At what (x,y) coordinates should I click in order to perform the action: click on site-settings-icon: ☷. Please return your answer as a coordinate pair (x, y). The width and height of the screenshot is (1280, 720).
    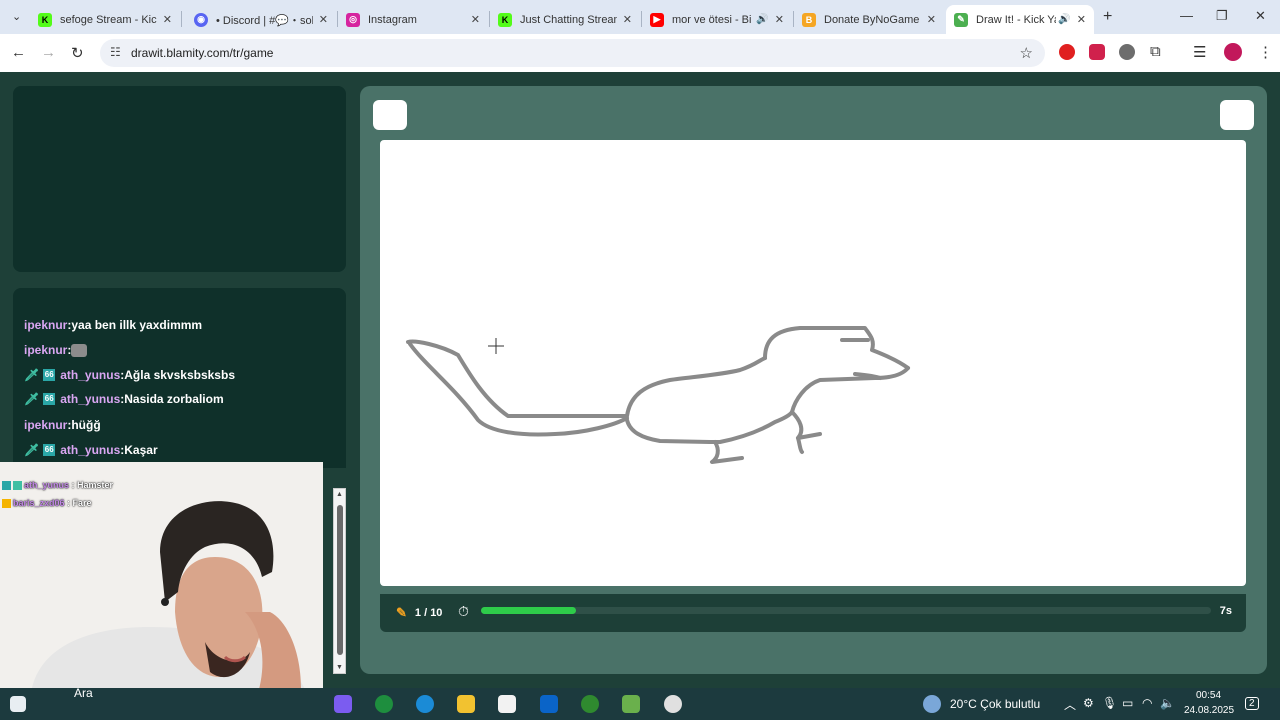
    Looking at the image, I should click on (115, 52).